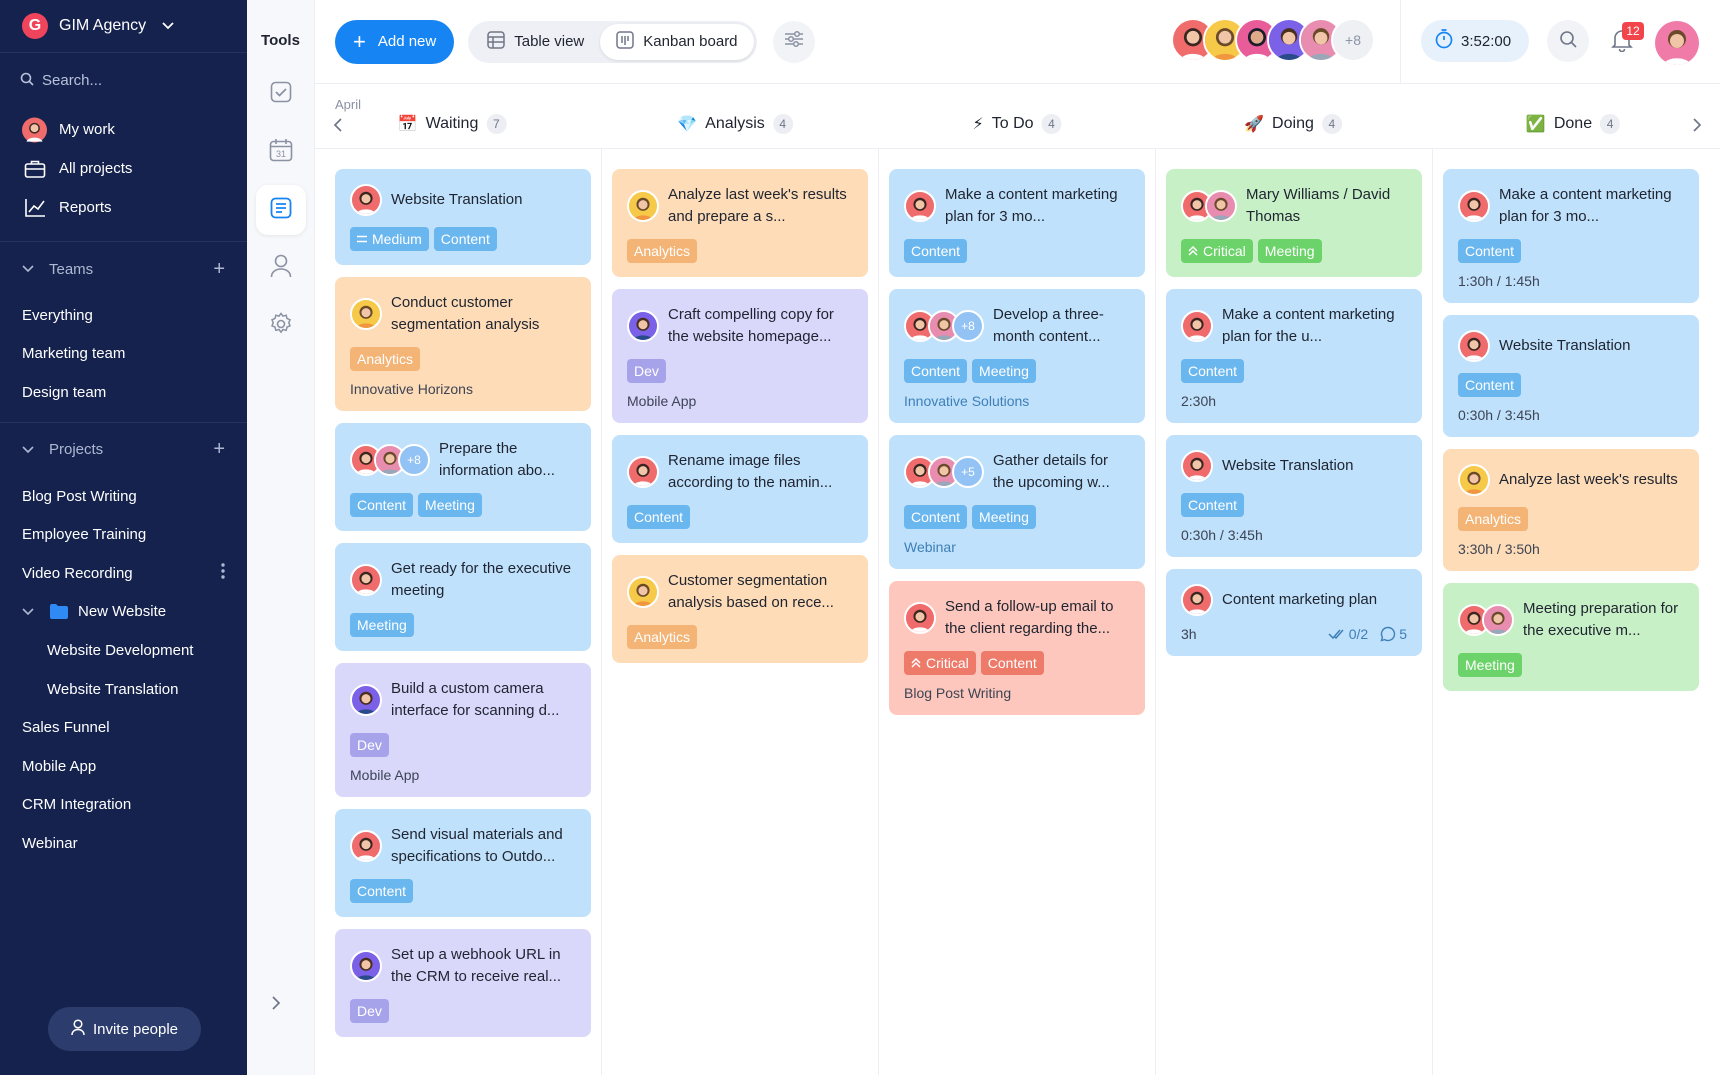  Describe the element at coordinates (1573, 124) in the screenshot. I see `column-header-done: ✅ Done 4` at that location.